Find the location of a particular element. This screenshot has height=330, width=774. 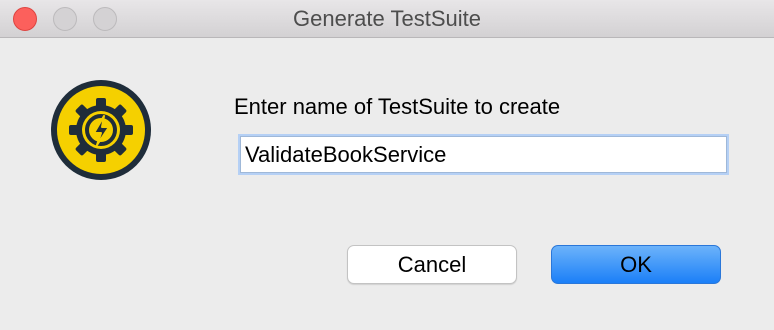

testsuite-name-input is located at coordinates (483, 154).